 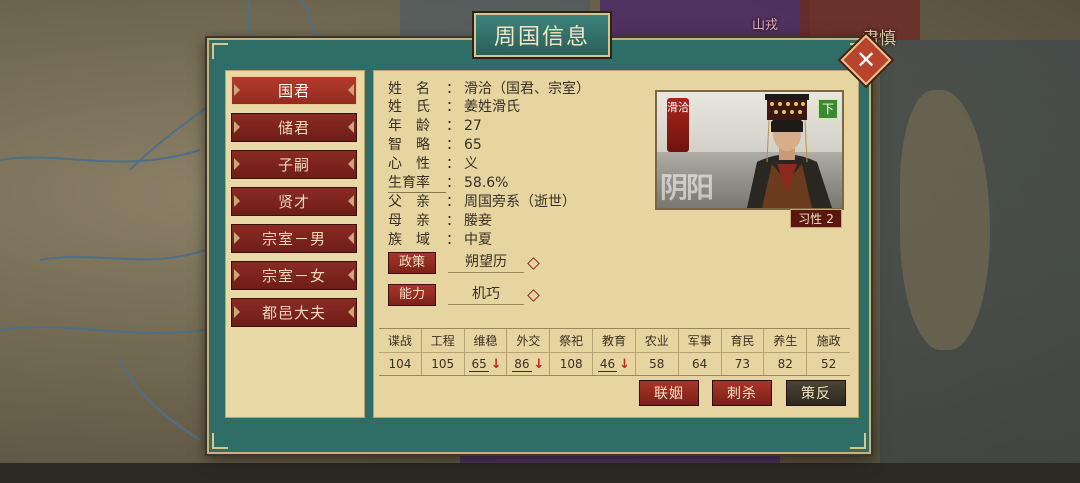 I want to click on stat-value: 64, so click(x=699, y=364).